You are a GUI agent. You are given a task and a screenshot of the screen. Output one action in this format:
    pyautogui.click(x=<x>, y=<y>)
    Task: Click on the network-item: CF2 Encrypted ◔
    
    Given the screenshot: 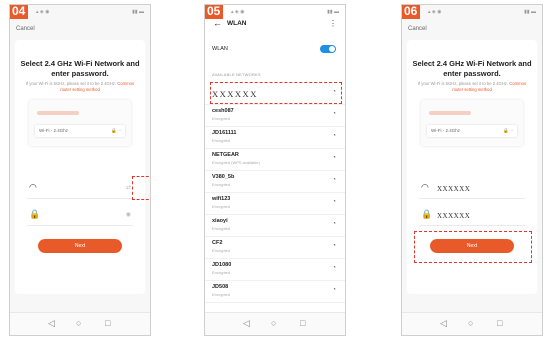 What is the action you would take?
    pyautogui.click(x=275, y=248)
    